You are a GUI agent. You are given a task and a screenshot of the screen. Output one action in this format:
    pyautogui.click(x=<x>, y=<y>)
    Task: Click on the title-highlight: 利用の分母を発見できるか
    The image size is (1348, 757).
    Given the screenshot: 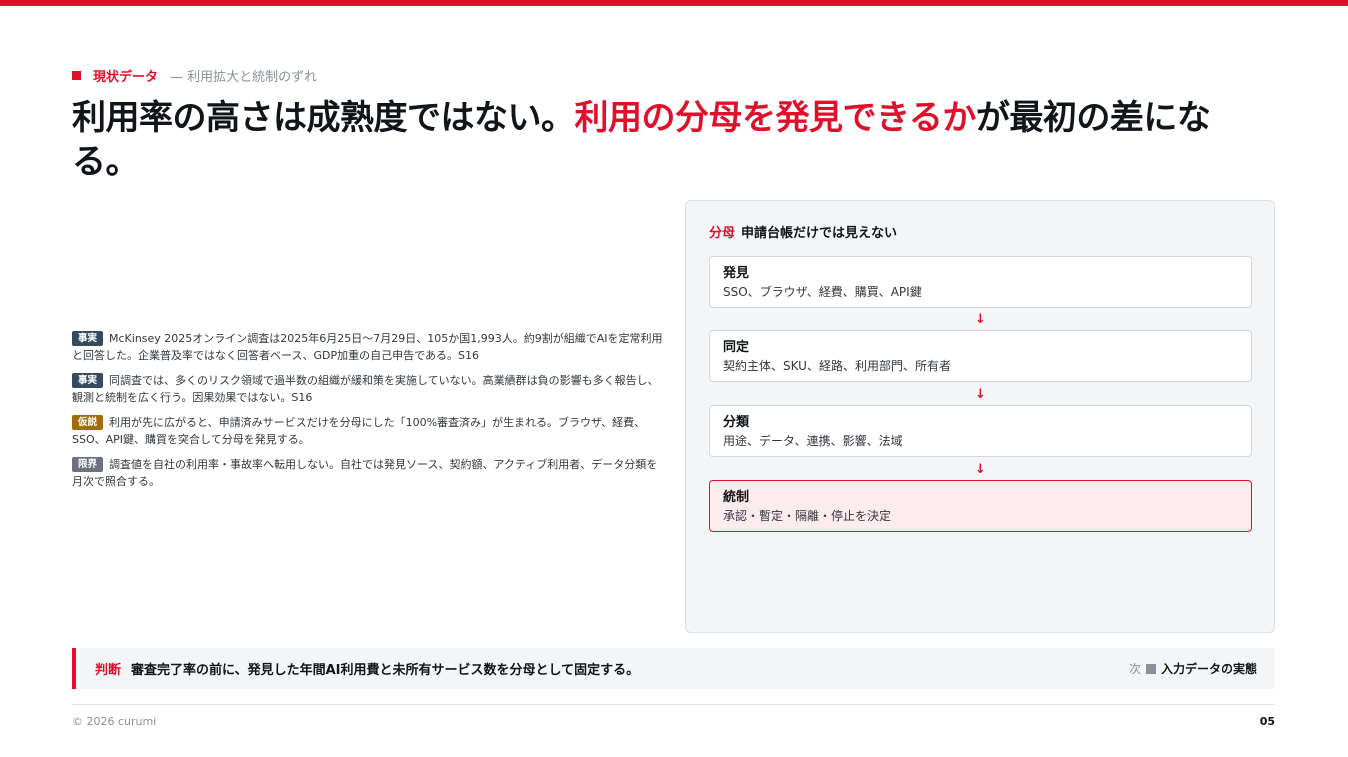 What is the action you would take?
    pyautogui.click(x=775, y=118)
    